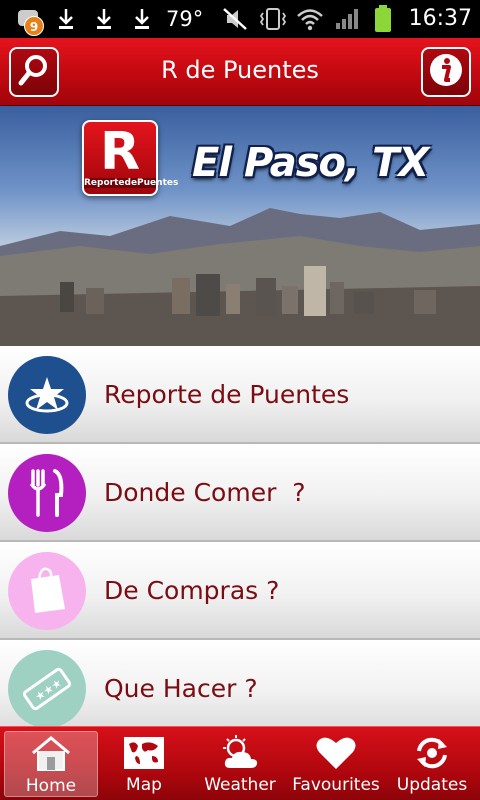 The width and height of the screenshot is (480, 800). I want to click on tab-label: Updates, so click(432, 785).